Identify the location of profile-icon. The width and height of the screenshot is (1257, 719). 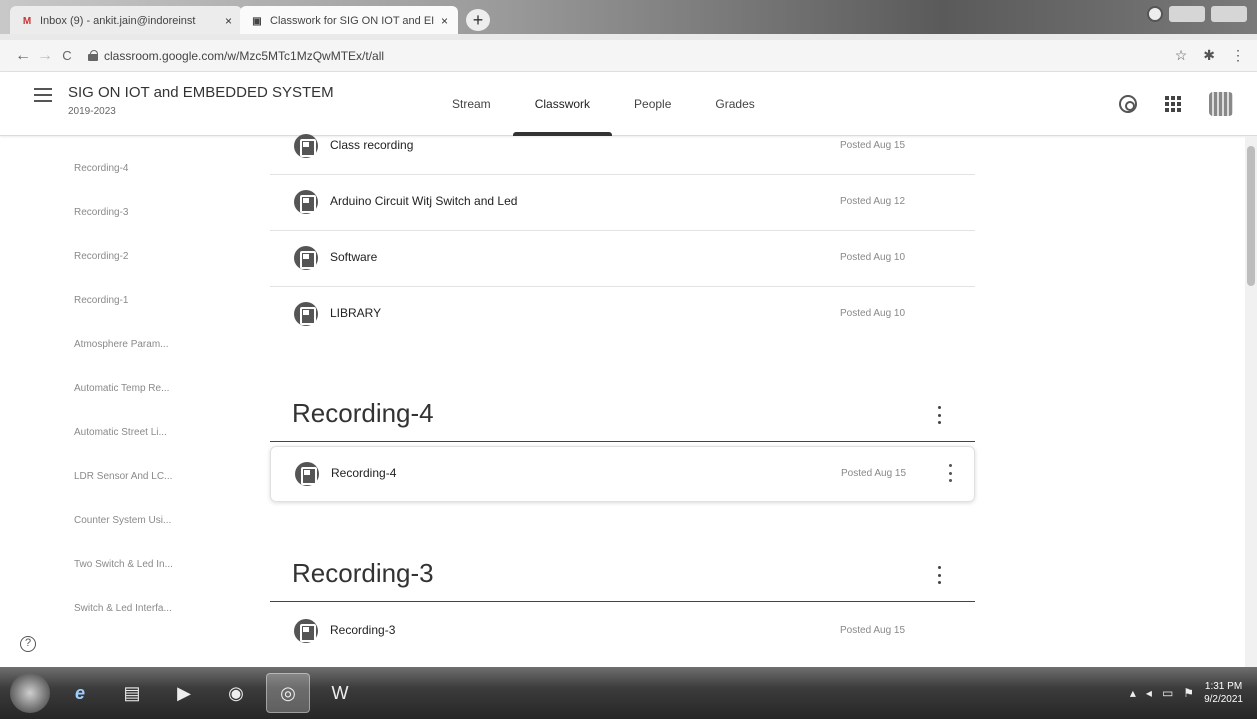
(1155, 14).